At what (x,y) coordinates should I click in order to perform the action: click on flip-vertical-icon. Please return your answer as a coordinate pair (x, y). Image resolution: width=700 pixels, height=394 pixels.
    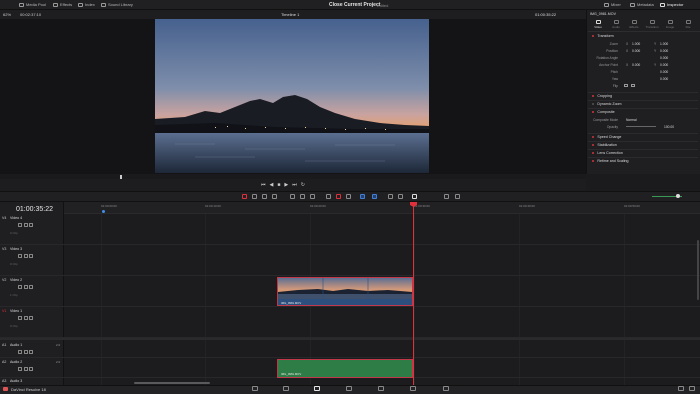
    Looking at the image, I should click on (633, 85).